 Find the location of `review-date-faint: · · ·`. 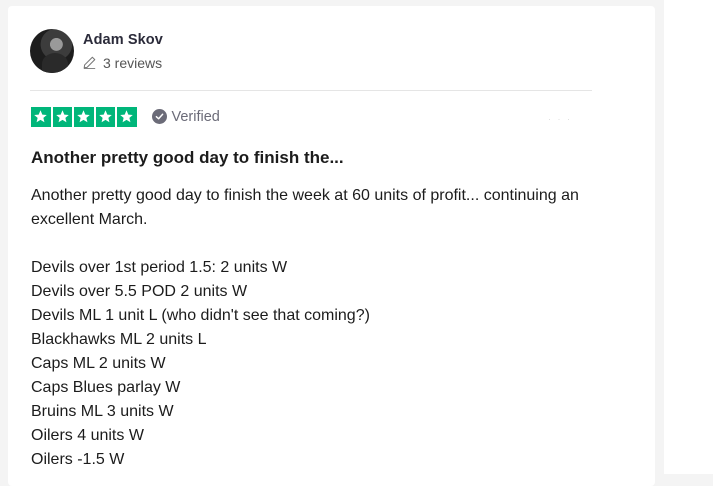

review-date-faint: · · · is located at coordinates (560, 119).